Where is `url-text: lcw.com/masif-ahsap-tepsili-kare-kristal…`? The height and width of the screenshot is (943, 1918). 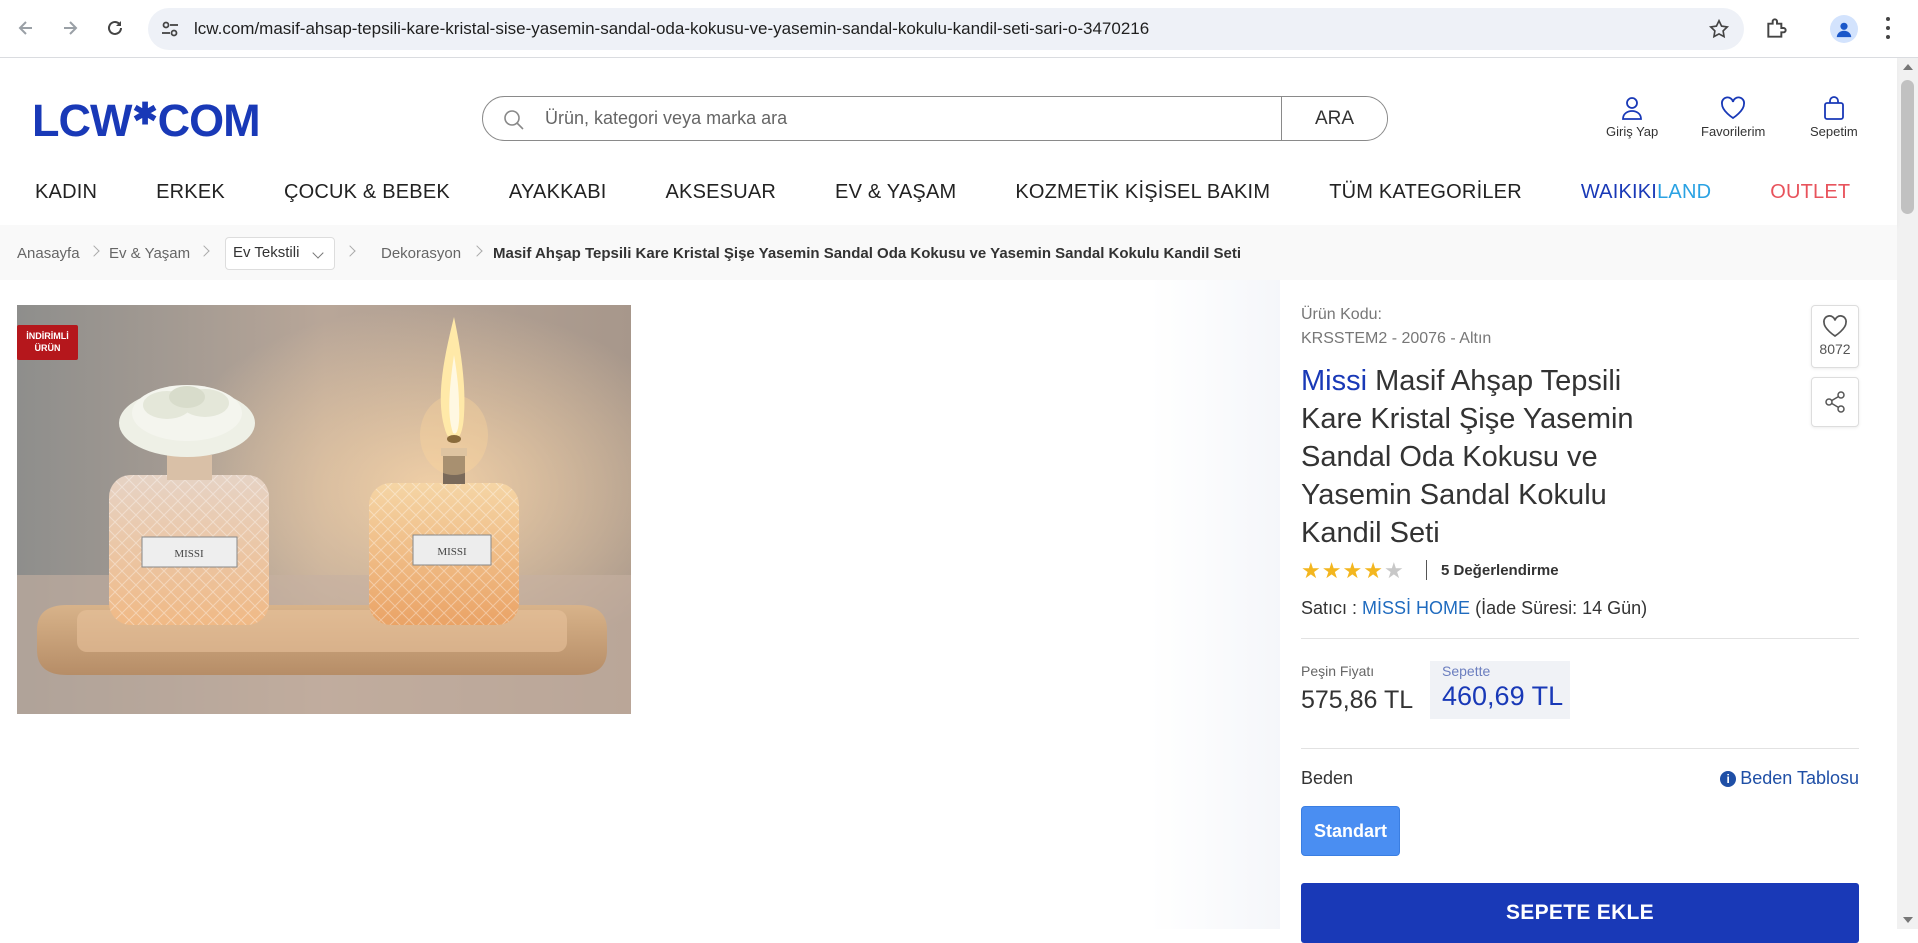 url-text: lcw.com/masif-ahsap-tepsili-kare-kristal… is located at coordinates (671, 29).